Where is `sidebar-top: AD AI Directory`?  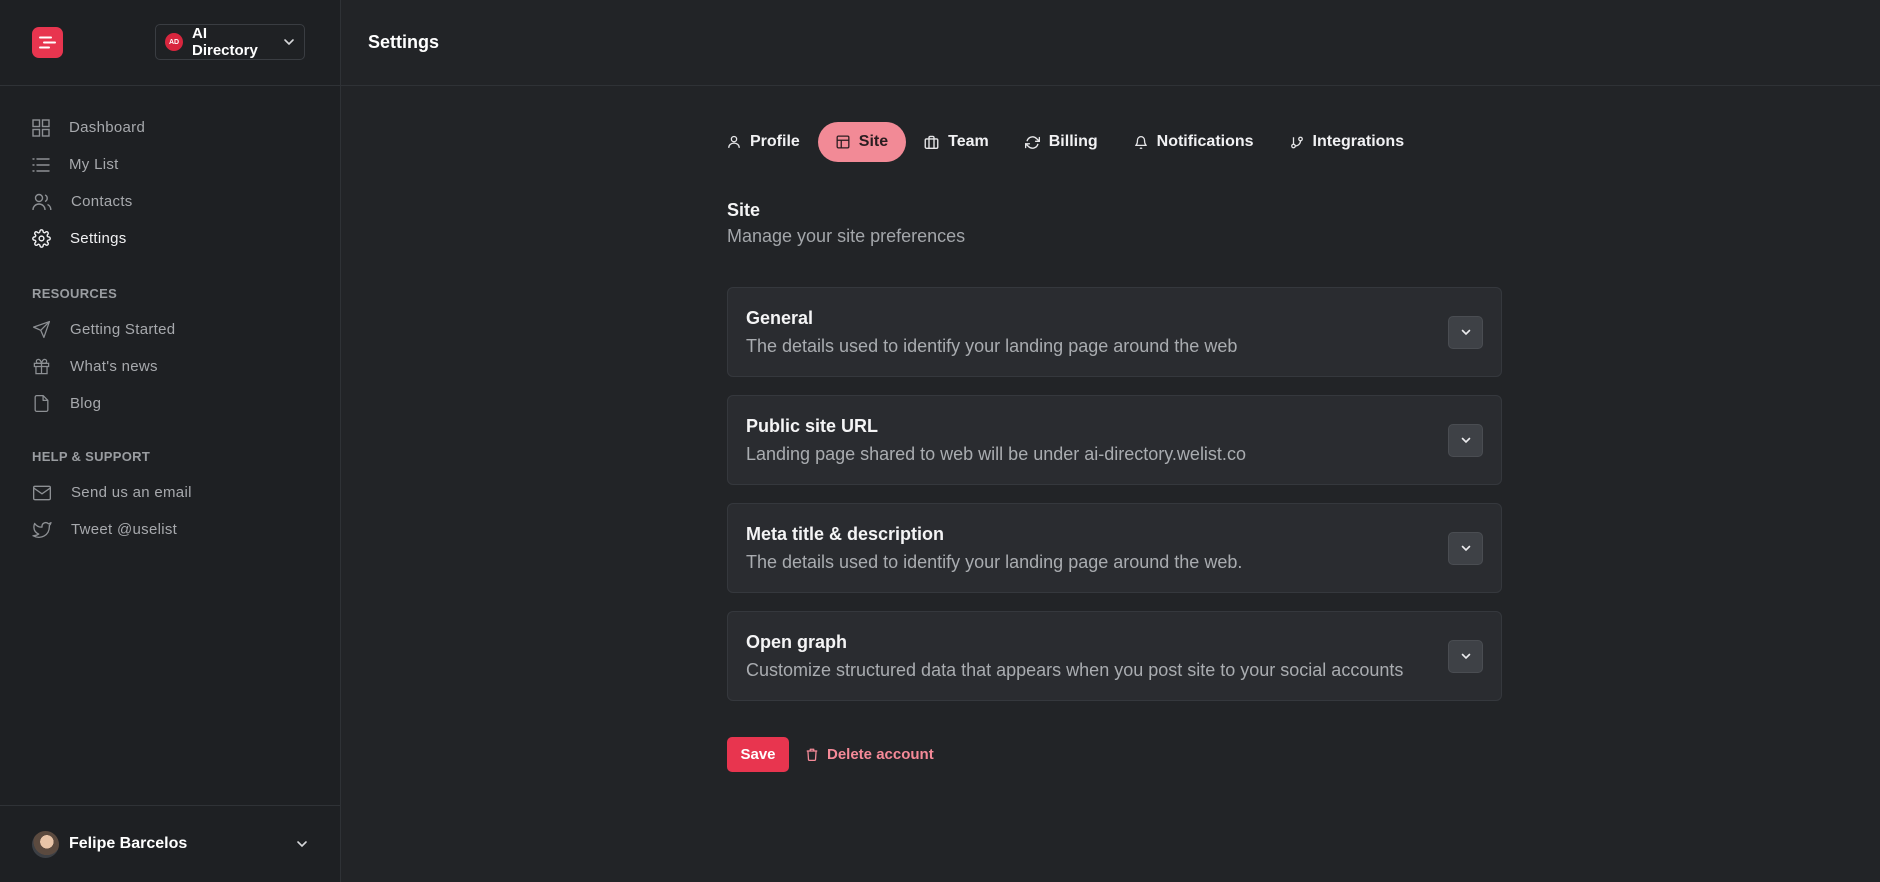
sidebar-top: AD AI Directory is located at coordinates (170, 43).